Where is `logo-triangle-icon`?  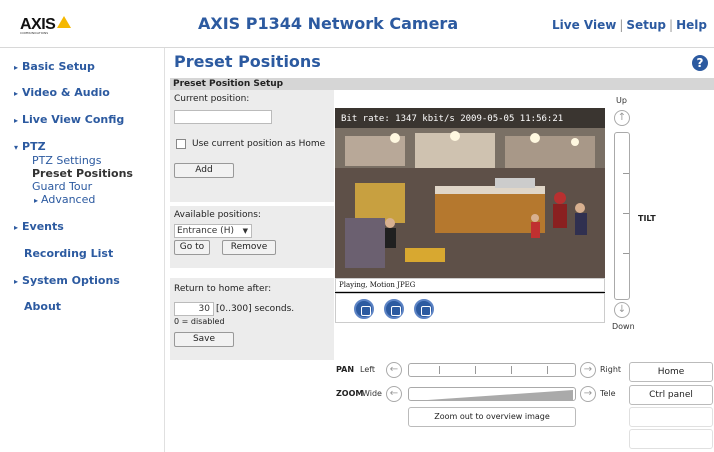
logo-triangle-icon is located at coordinates (64, 22).